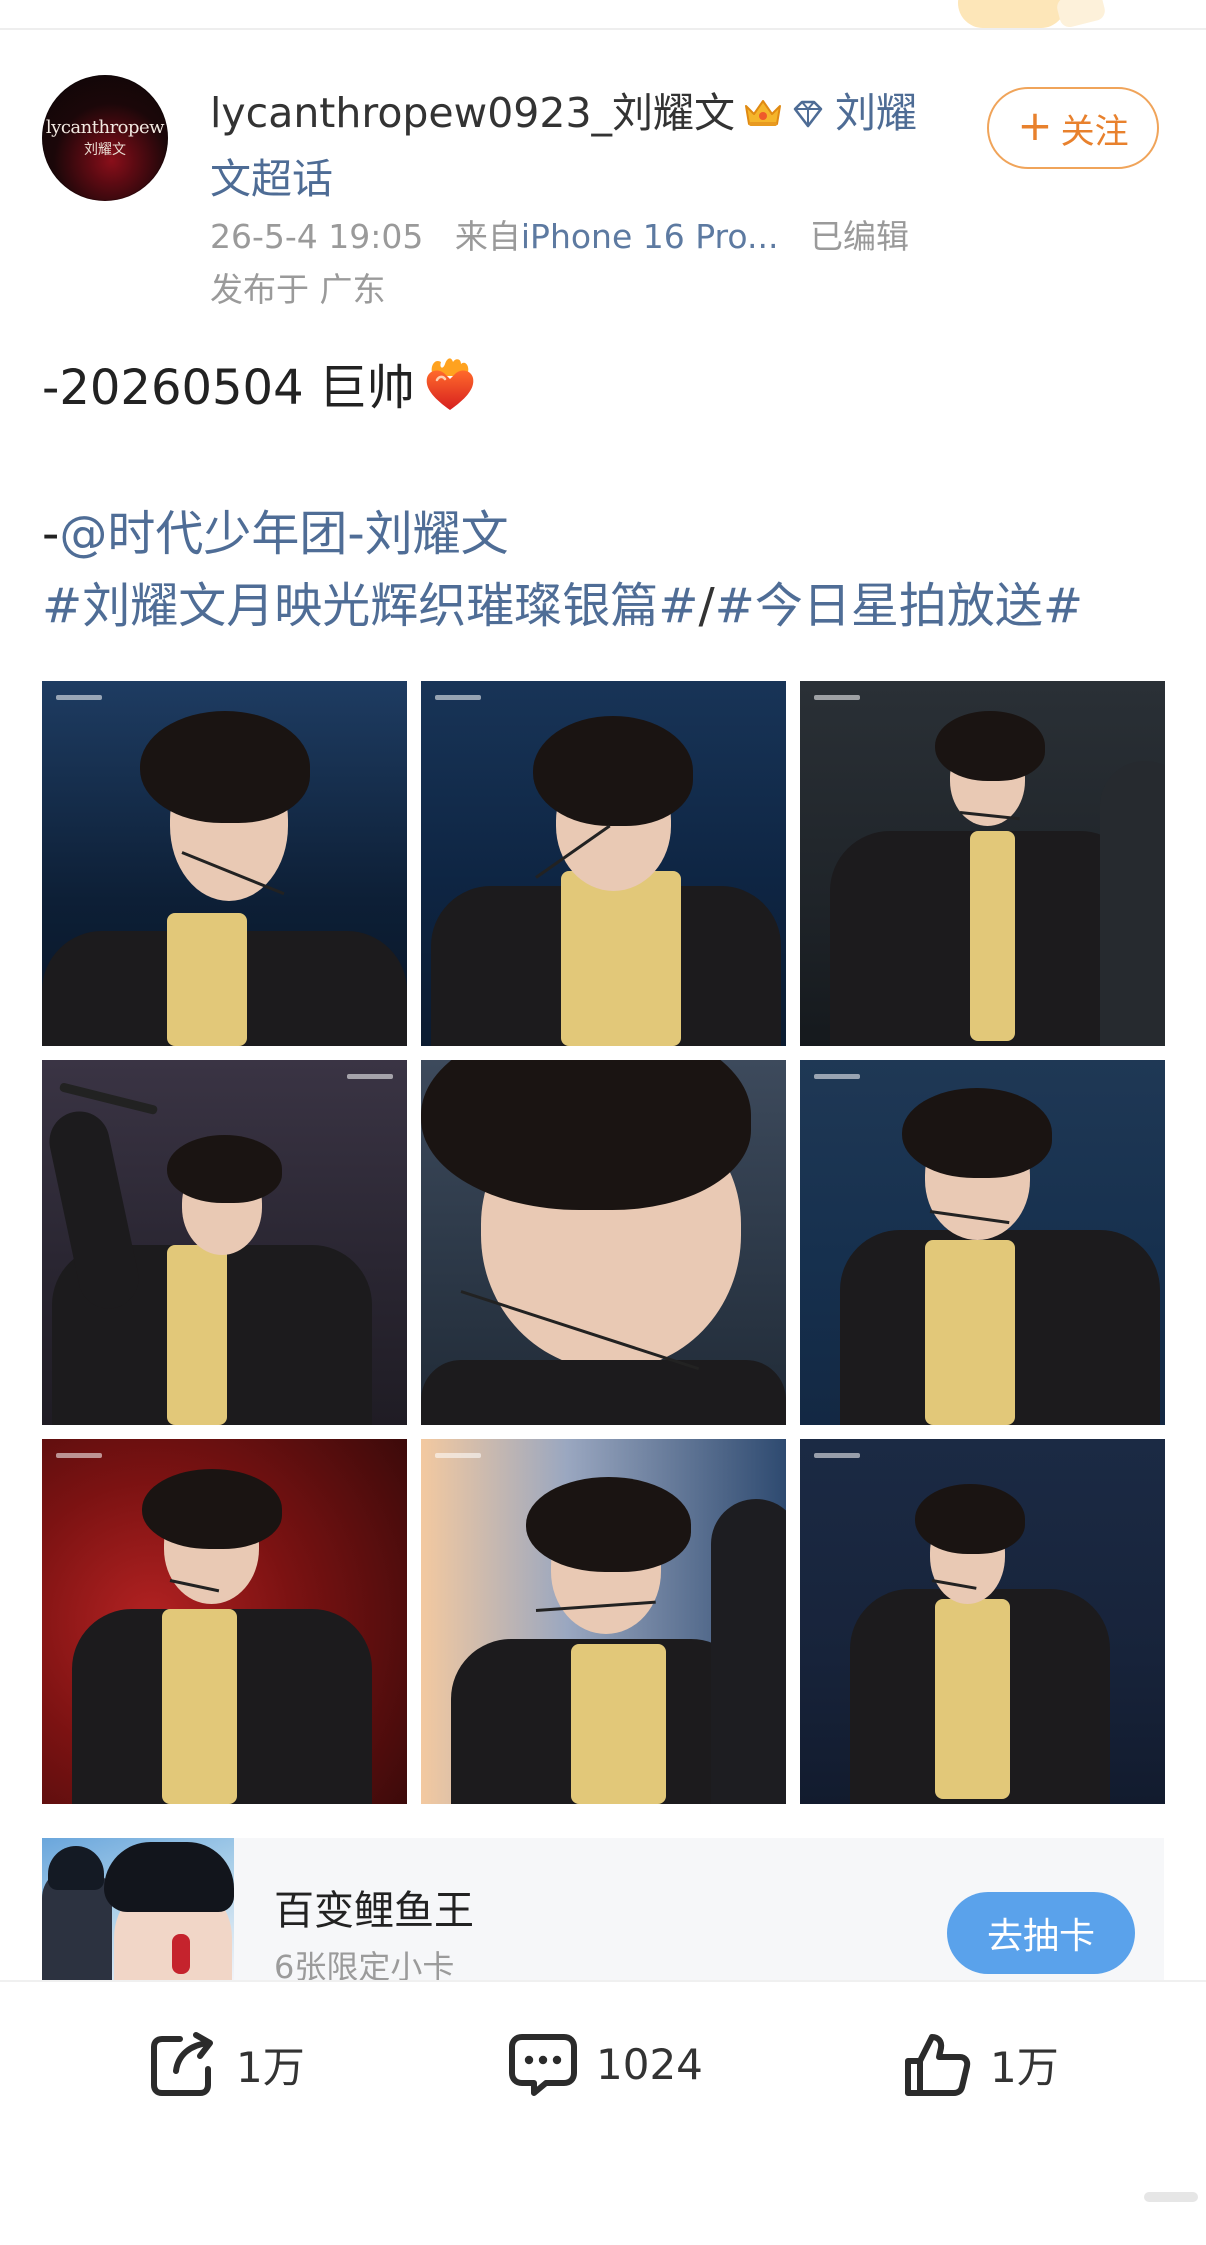 The width and height of the screenshot is (1206, 2245). What do you see at coordinates (1024, 2067) in the screenshot?
I see `like-count: 1万` at bounding box center [1024, 2067].